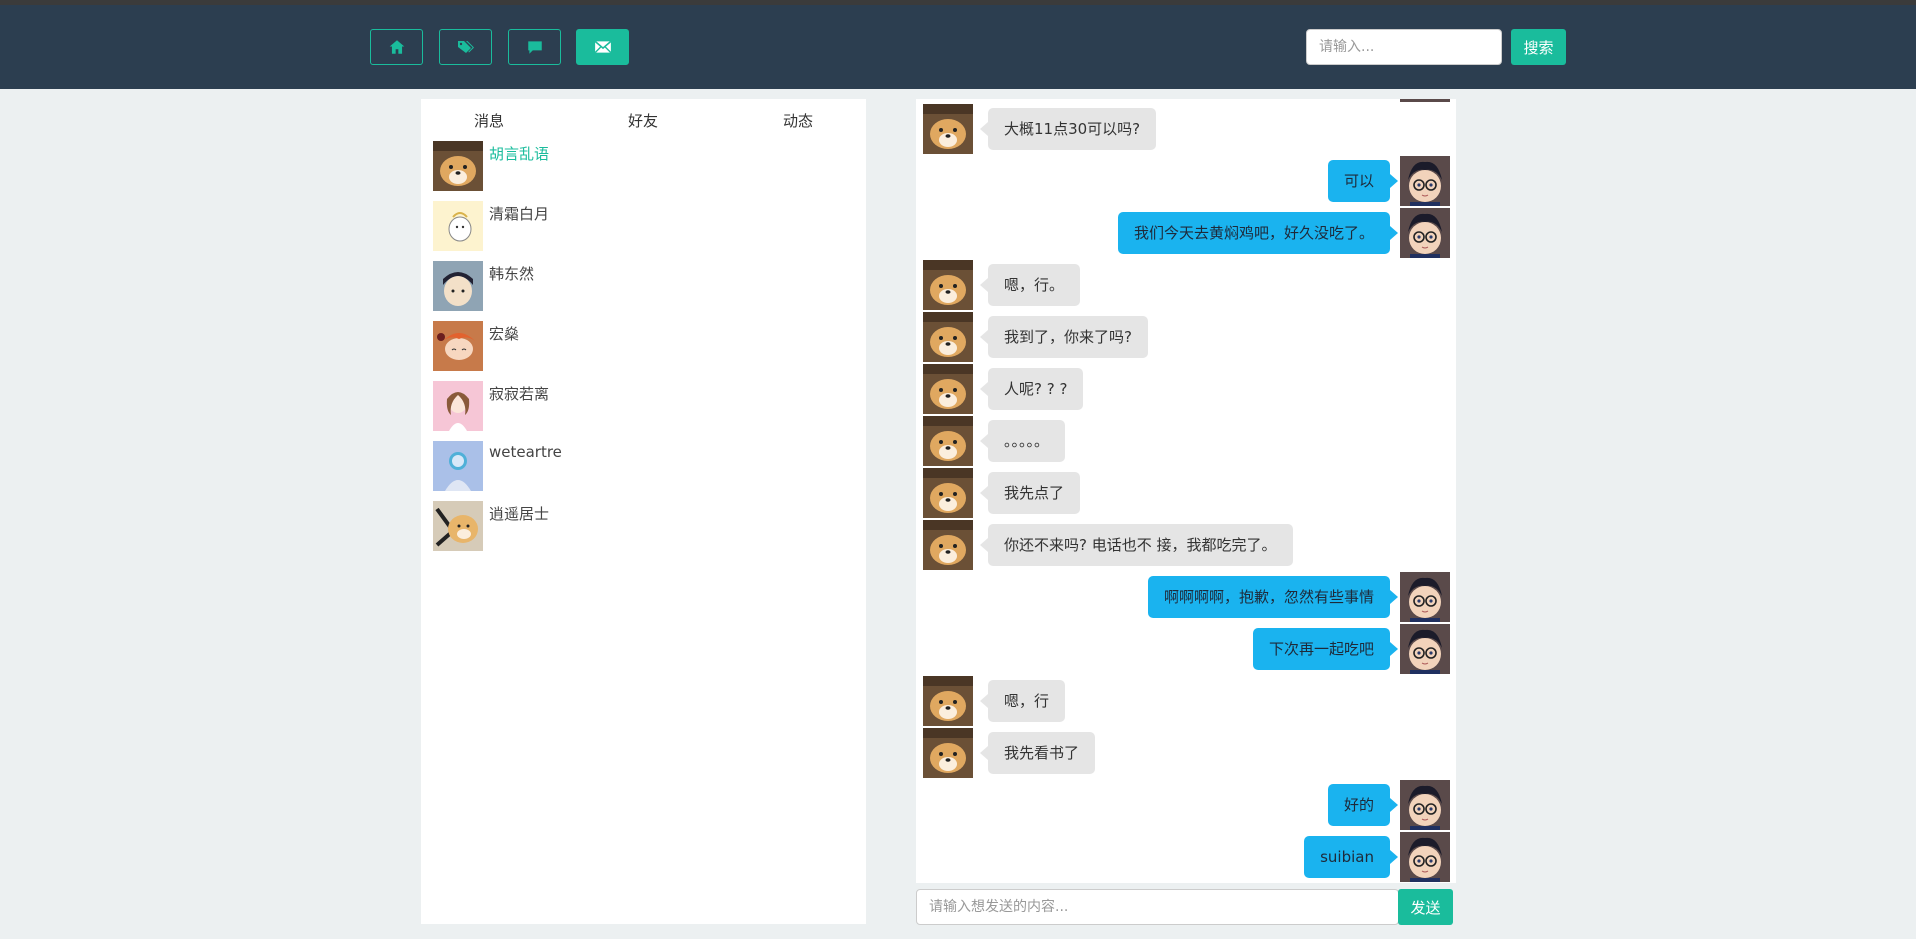  I want to click on message-bubble: 大概11点30可以吗?, so click(1068, 129).